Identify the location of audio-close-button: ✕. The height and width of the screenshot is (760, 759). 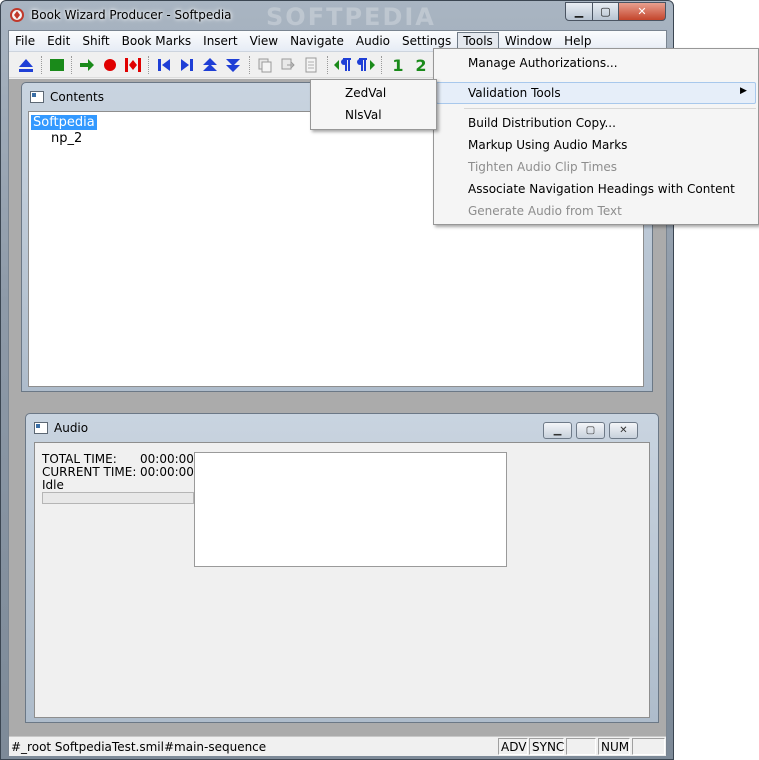
(623, 430).